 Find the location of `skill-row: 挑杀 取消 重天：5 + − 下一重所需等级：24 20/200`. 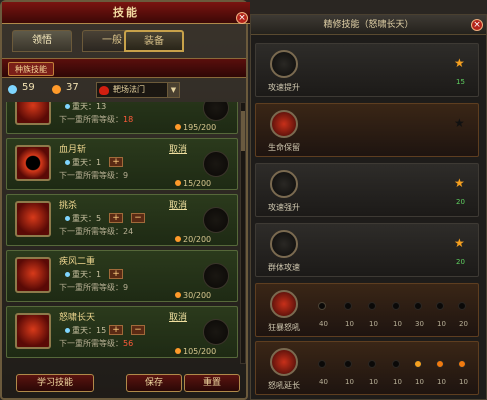

skill-row: 挑杀 取消 重天：5 + − 下一重所需等级：24 20/200 is located at coordinates (122, 220).